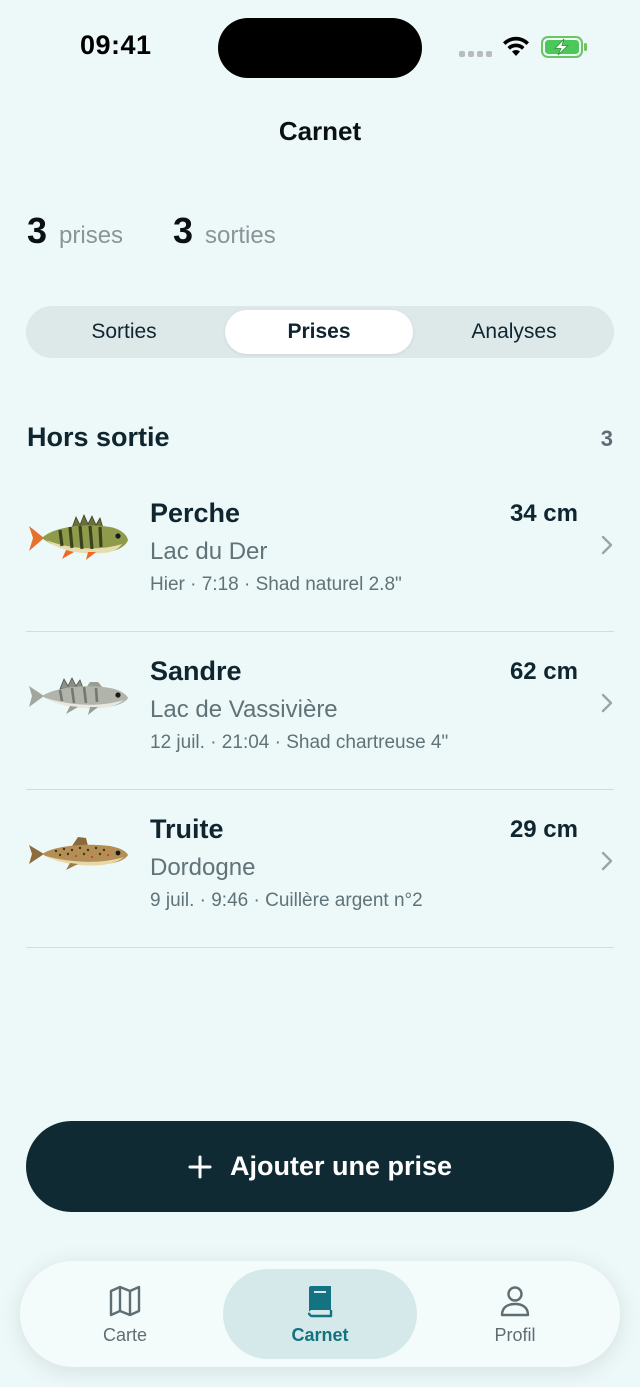 Image resolution: width=640 pixels, height=1387 pixels. What do you see at coordinates (515, 1334) in the screenshot?
I see `tab-label: Profil` at bounding box center [515, 1334].